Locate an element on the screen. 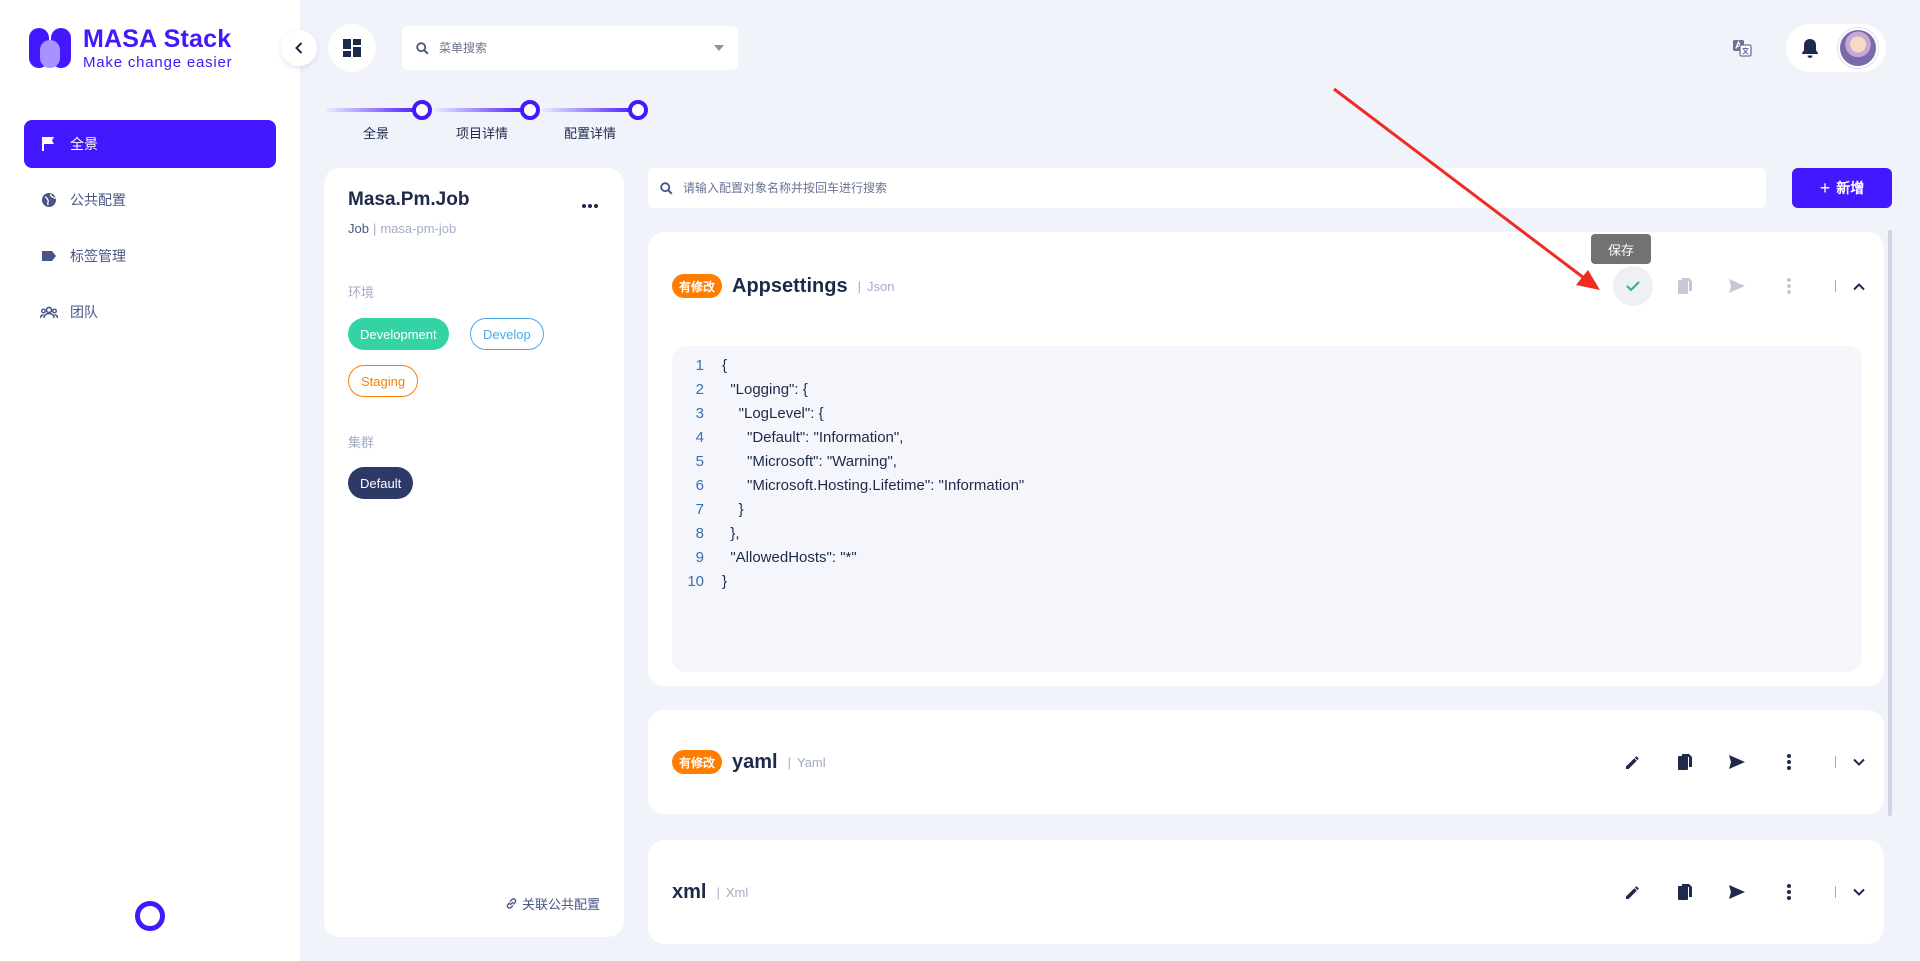 This screenshot has width=1920, height=961. code-line: { is located at coordinates (725, 365).